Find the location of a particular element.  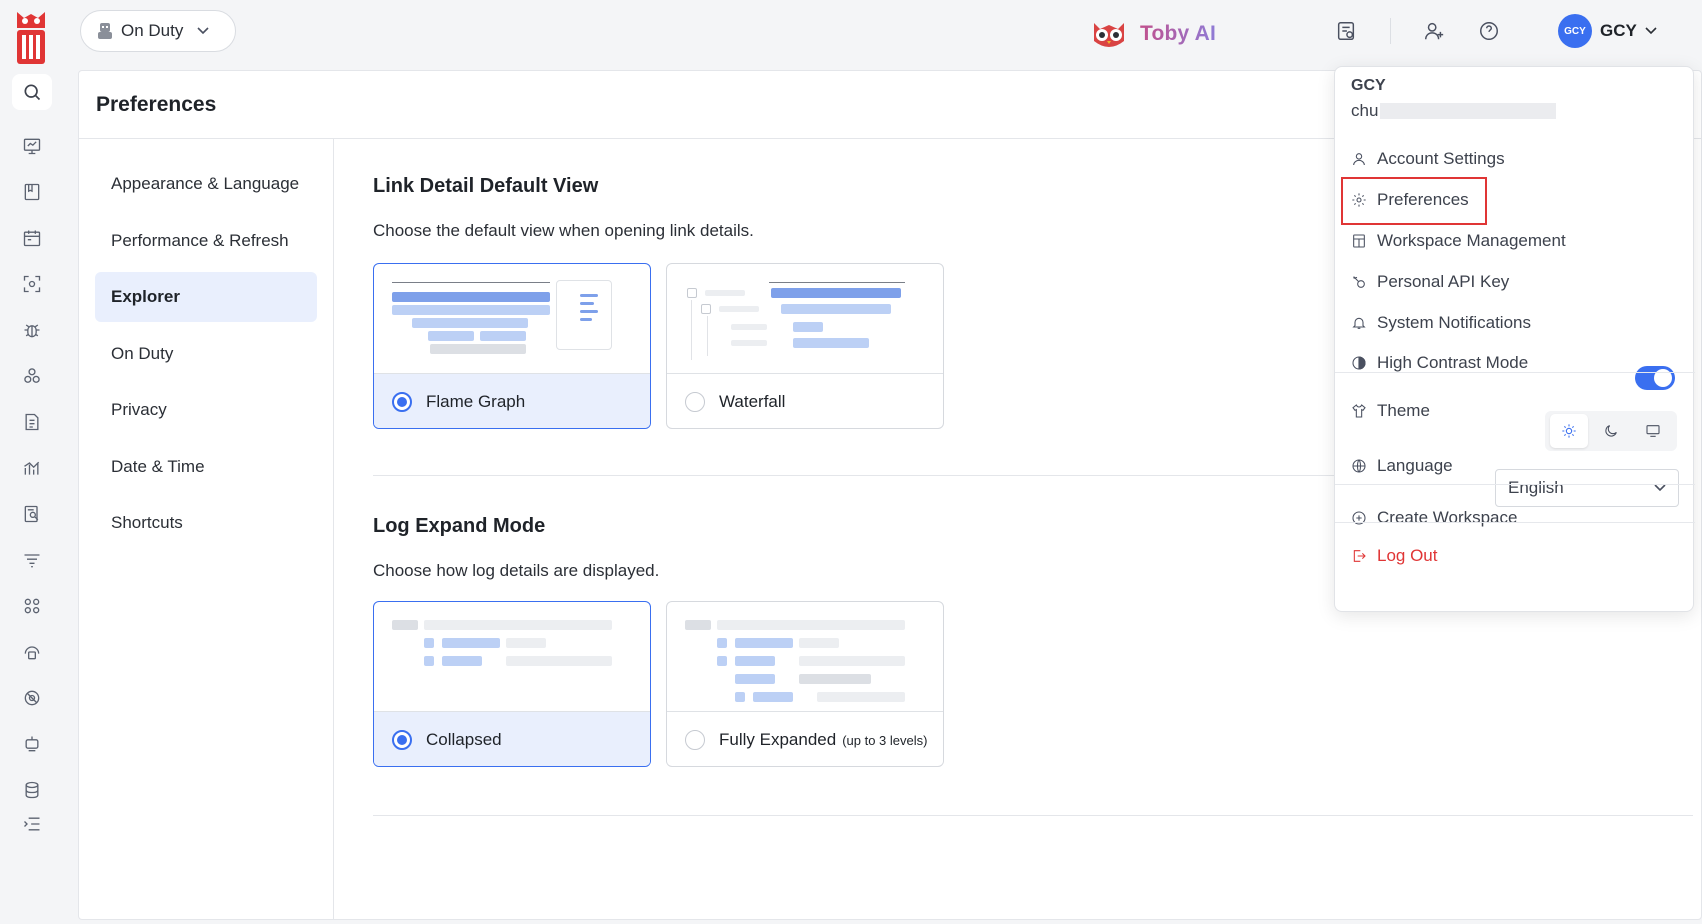

flame-graph-radio is located at coordinates (402, 402).